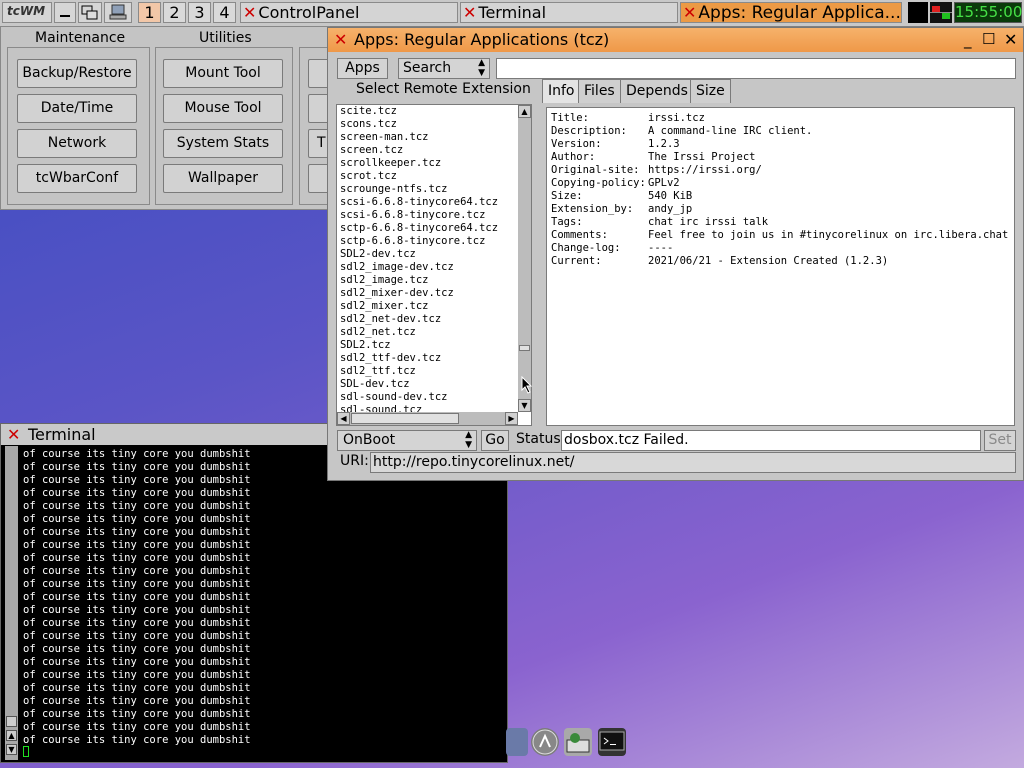 The image size is (1024, 768). I want to click on list-item: screen-man.tcz, so click(434, 137).